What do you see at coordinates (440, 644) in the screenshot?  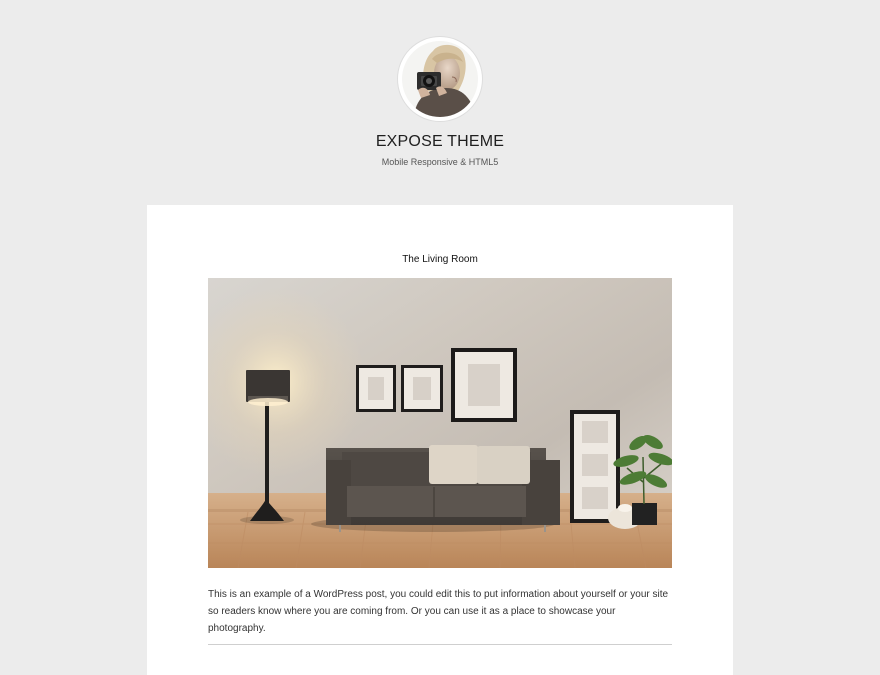 I see `post-divider` at bounding box center [440, 644].